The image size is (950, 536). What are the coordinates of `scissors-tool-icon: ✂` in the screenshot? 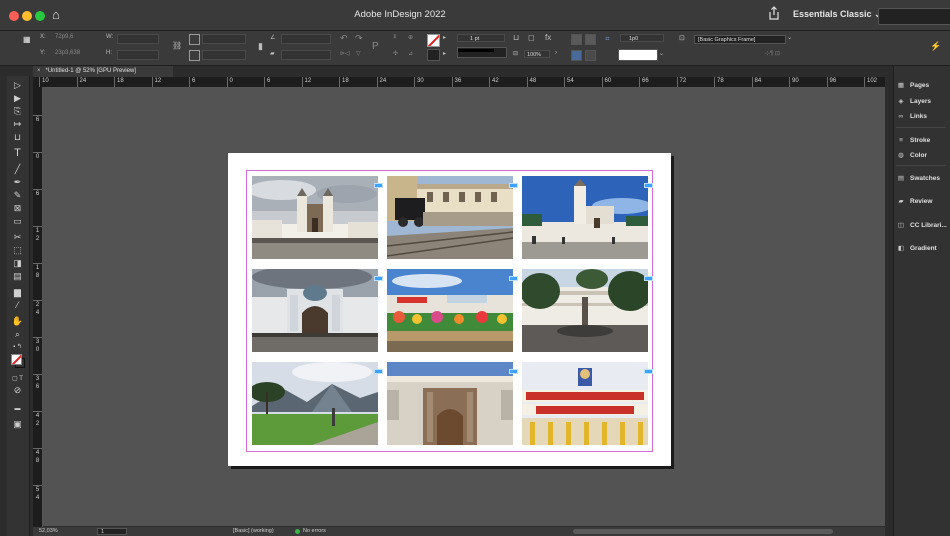 It's located at (17, 237).